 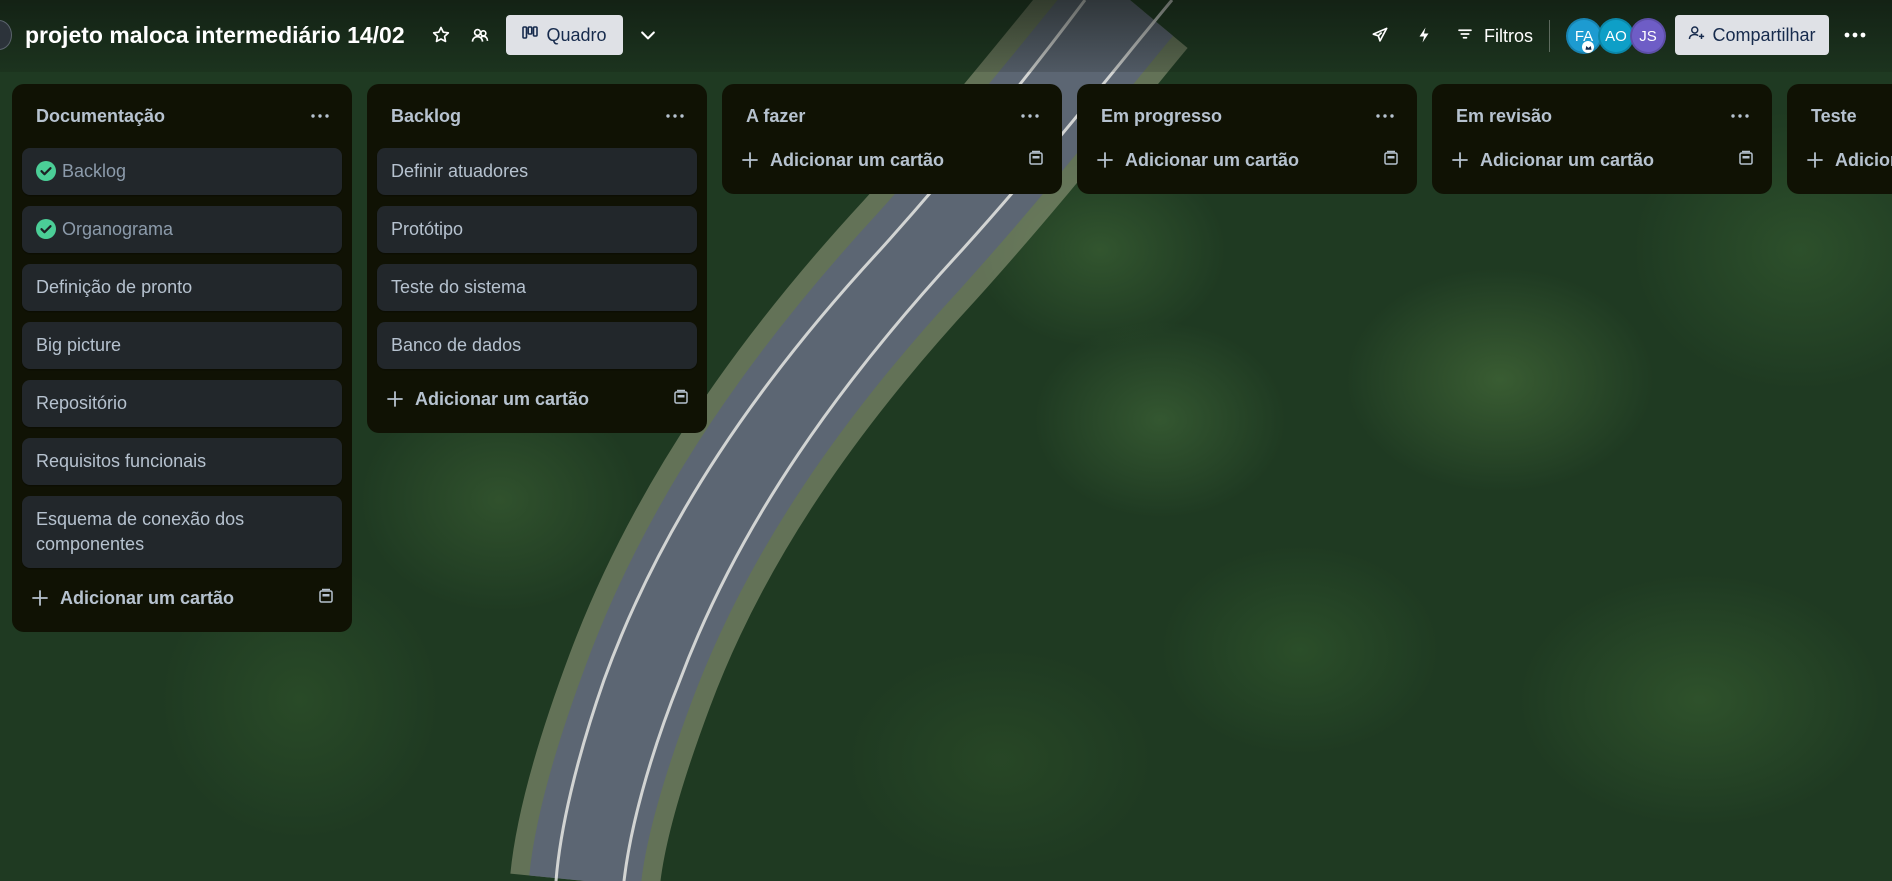 I want to click on card-title: Requisitos funcionais, so click(x=121, y=461).